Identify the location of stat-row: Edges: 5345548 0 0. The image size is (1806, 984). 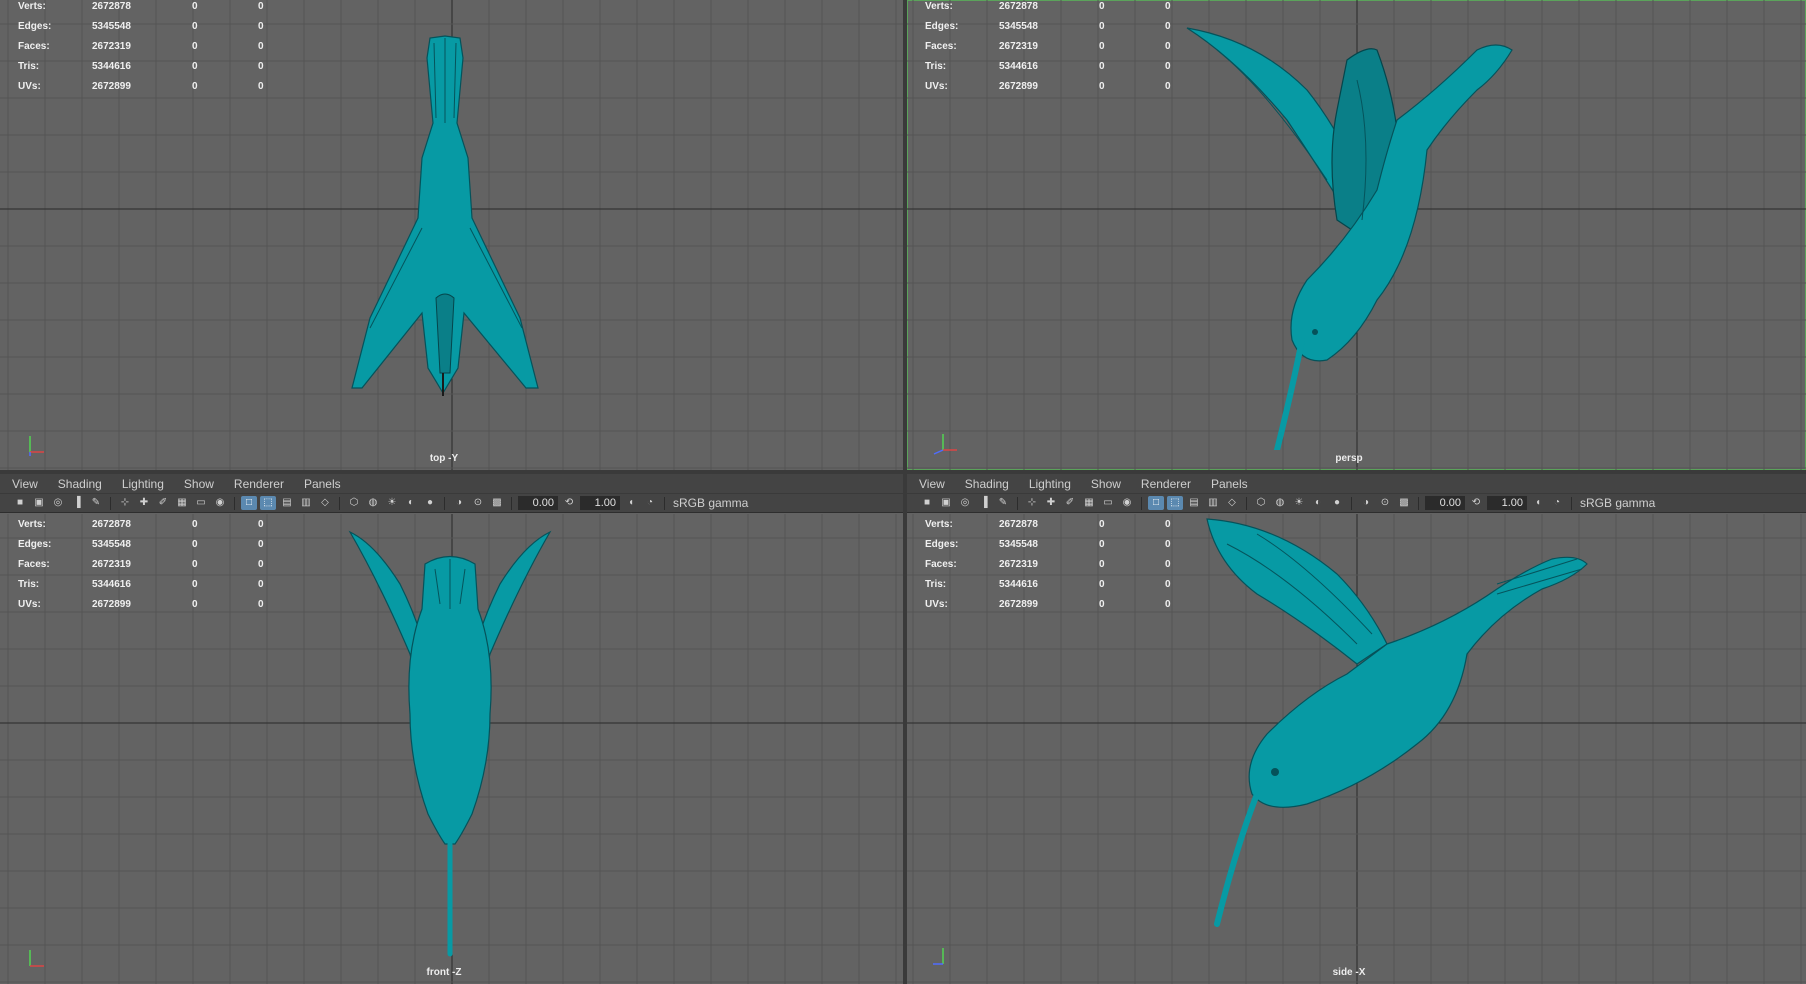
(150, 548).